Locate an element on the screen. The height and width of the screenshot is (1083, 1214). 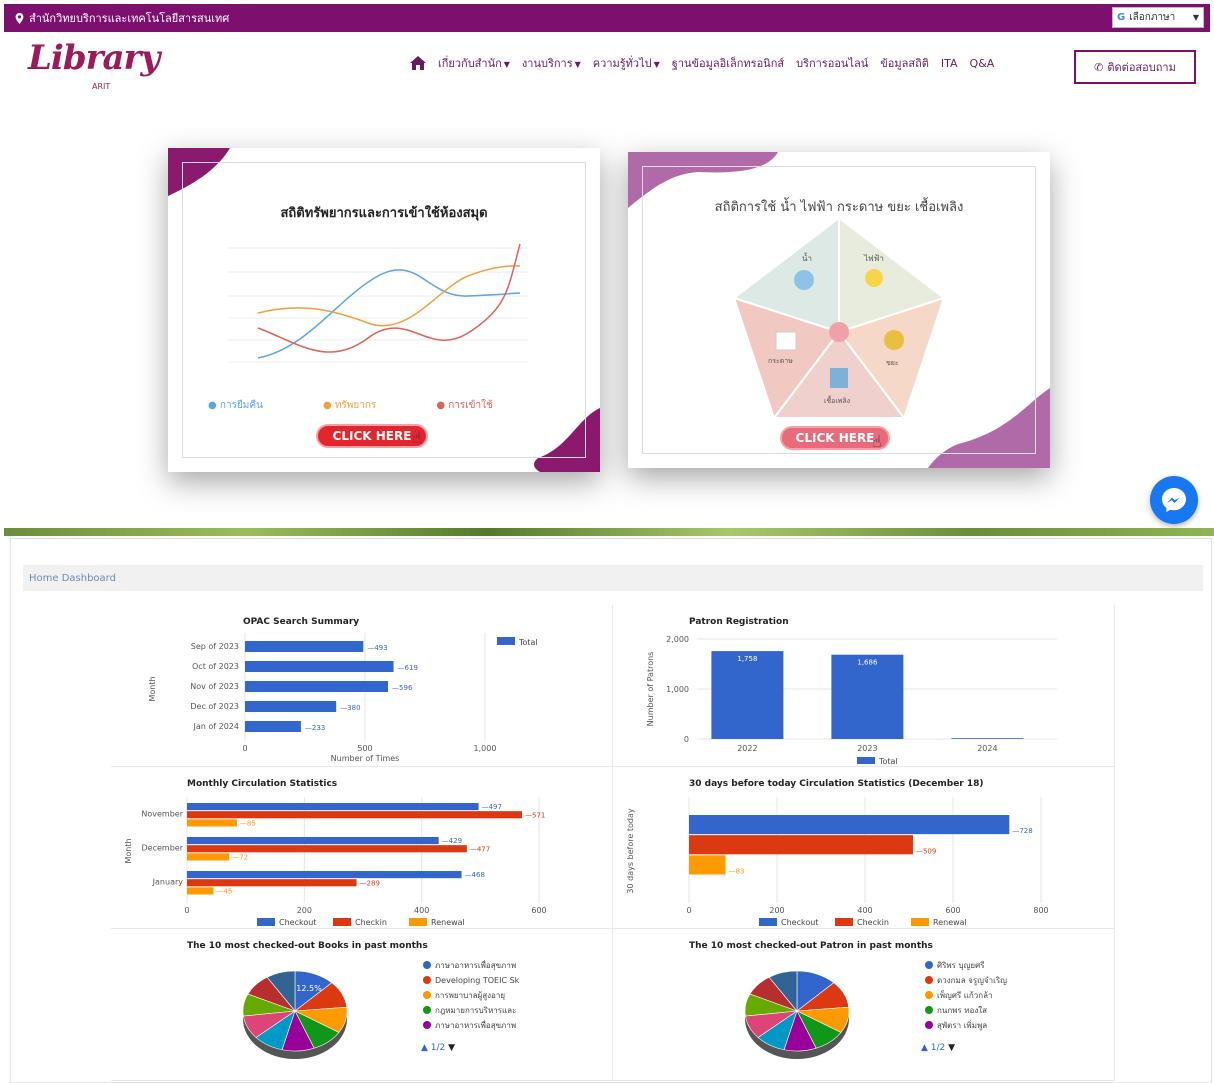
data-label: —596 is located at coordinates (402, 688).